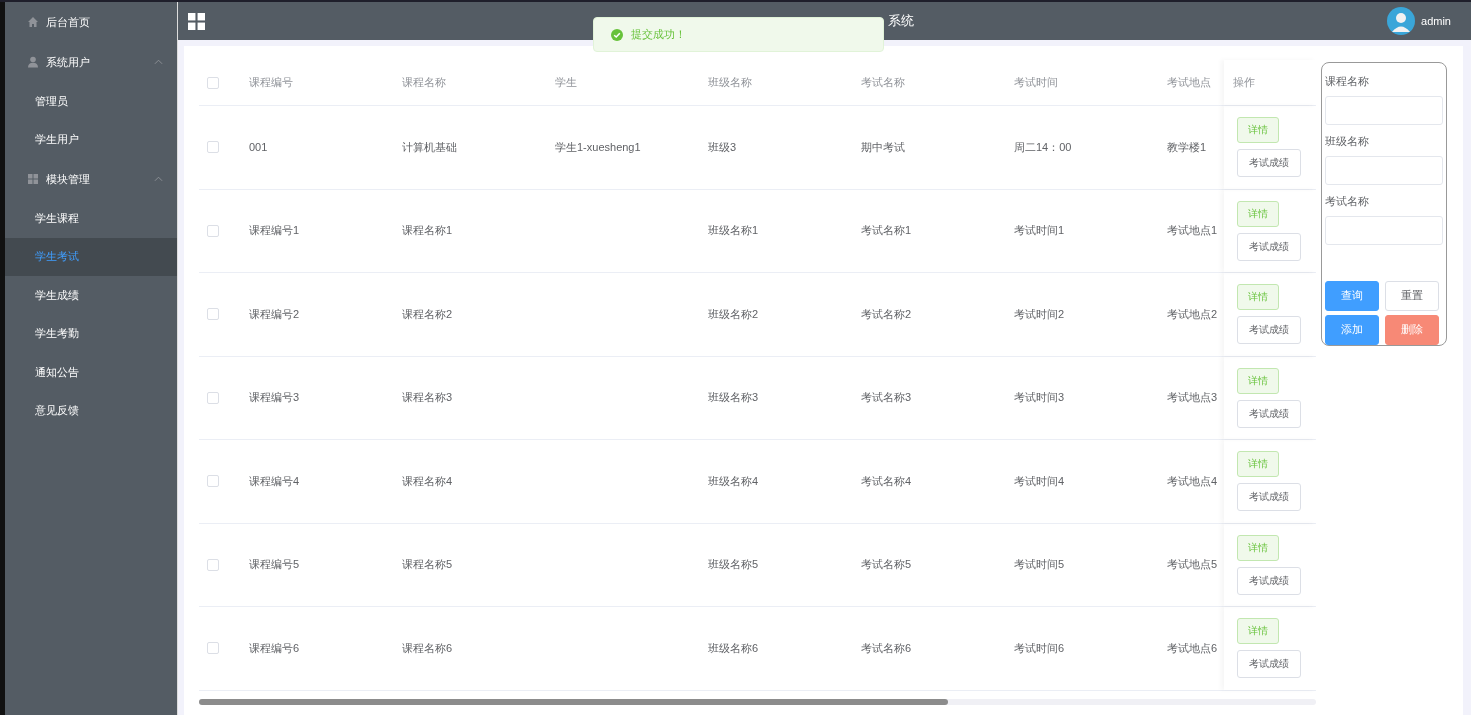 This screenshot has width=1471, height=715. Describe the element at coordinates (1347, 202) in the screenshot. I see `field-label: 考试名称` at that location.